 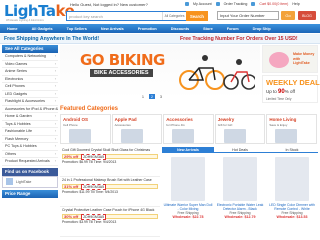 What do you see at coordinates (286, 136) in the screenshot?
I see `home-living-image` at bounding box center [286, 136].